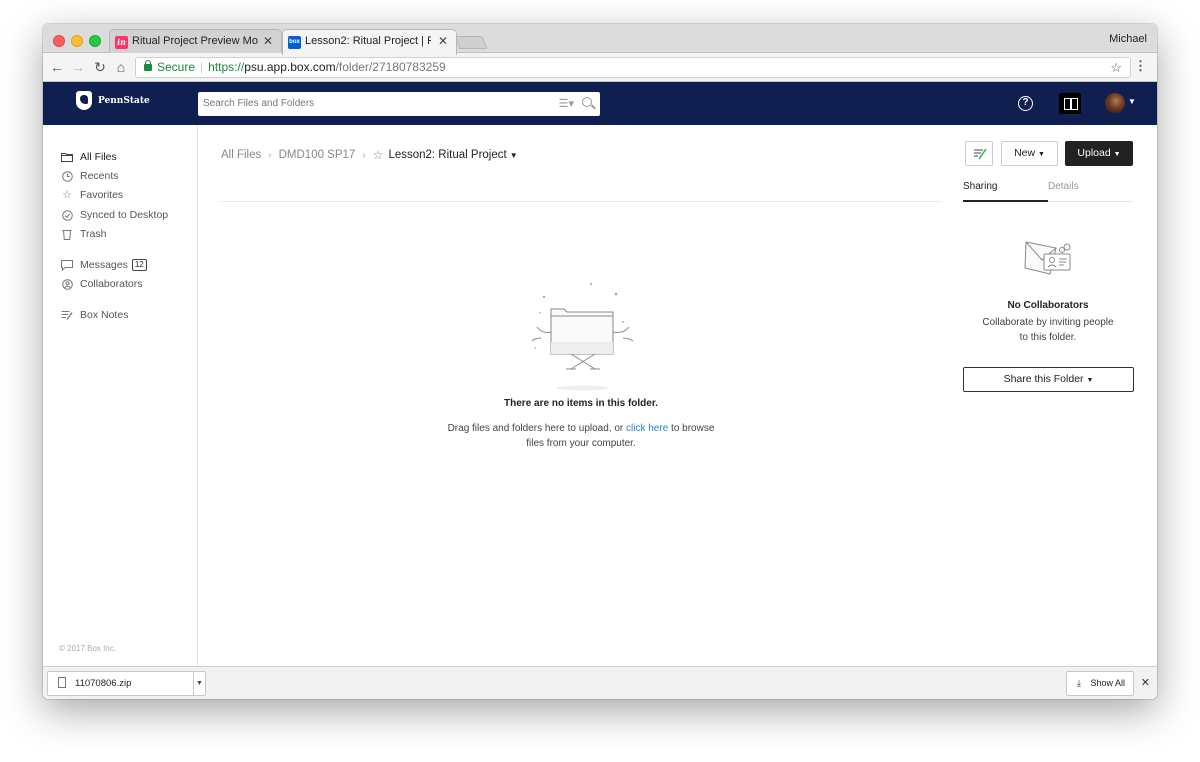 Image resolution: width=1200 pixels, height=762 pixels. I want to click on collaborators-icon, so click(67, 284).